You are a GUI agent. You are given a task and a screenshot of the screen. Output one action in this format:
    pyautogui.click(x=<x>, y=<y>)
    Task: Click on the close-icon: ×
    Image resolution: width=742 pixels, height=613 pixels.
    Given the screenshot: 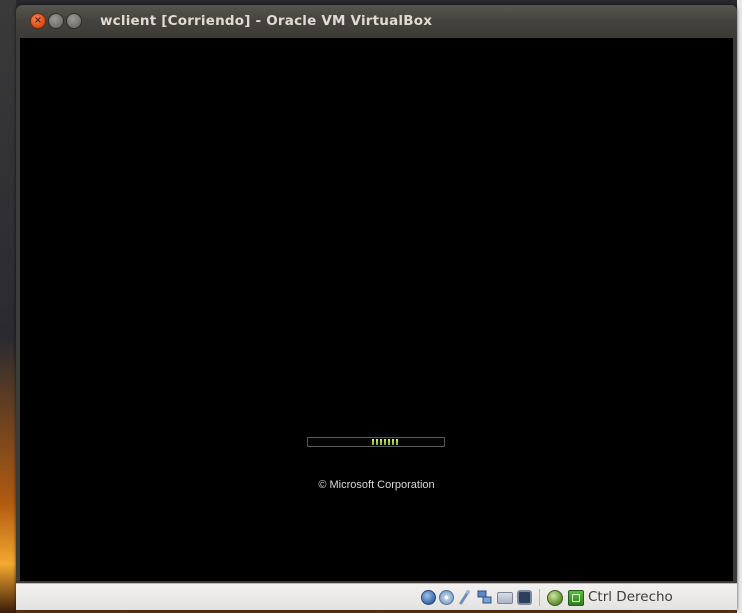 What is the action you would take?
    pyautogui.click(x=38, y=20)
    